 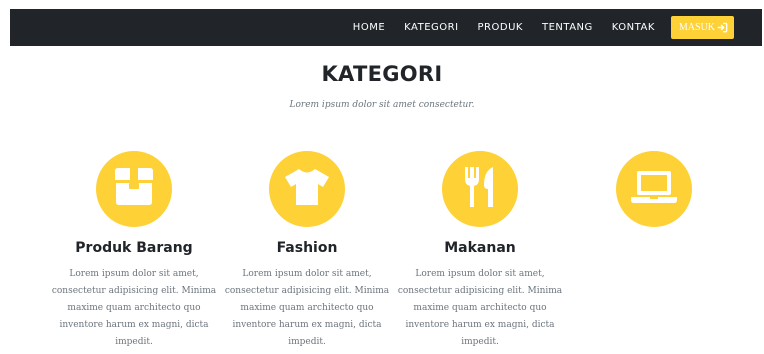 I want to click on category-title: Produk Barang, so click(x=134, y=248).